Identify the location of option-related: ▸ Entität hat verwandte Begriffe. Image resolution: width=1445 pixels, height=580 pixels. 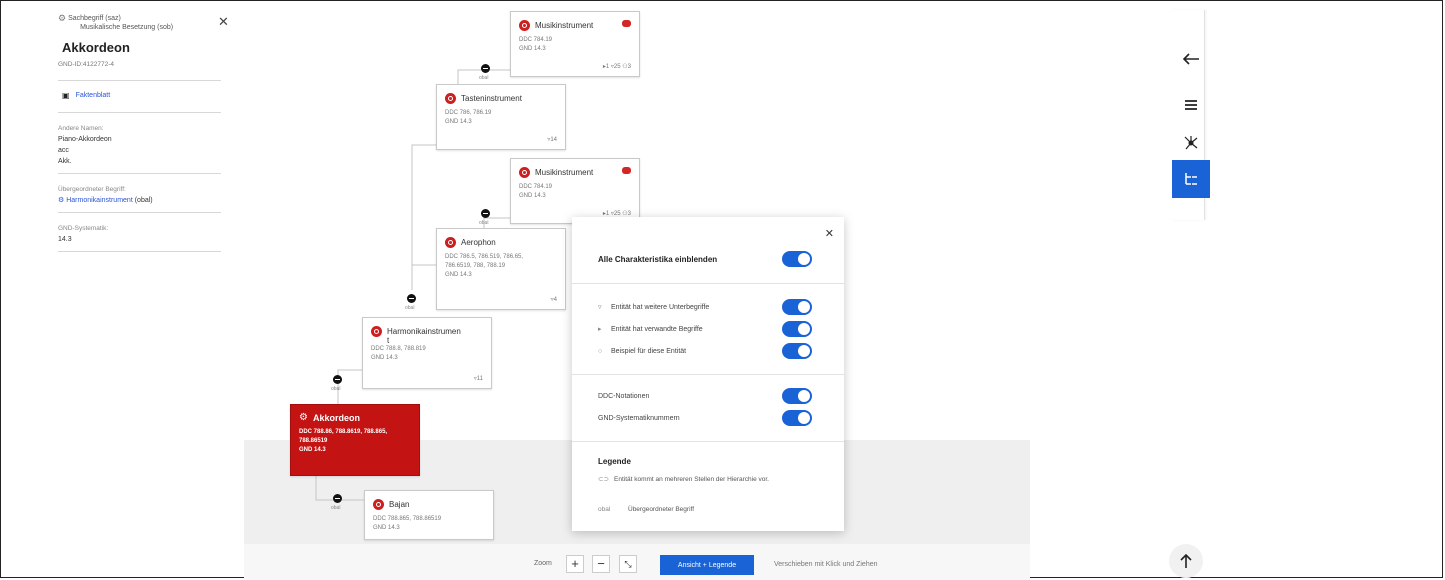
(705, 329).